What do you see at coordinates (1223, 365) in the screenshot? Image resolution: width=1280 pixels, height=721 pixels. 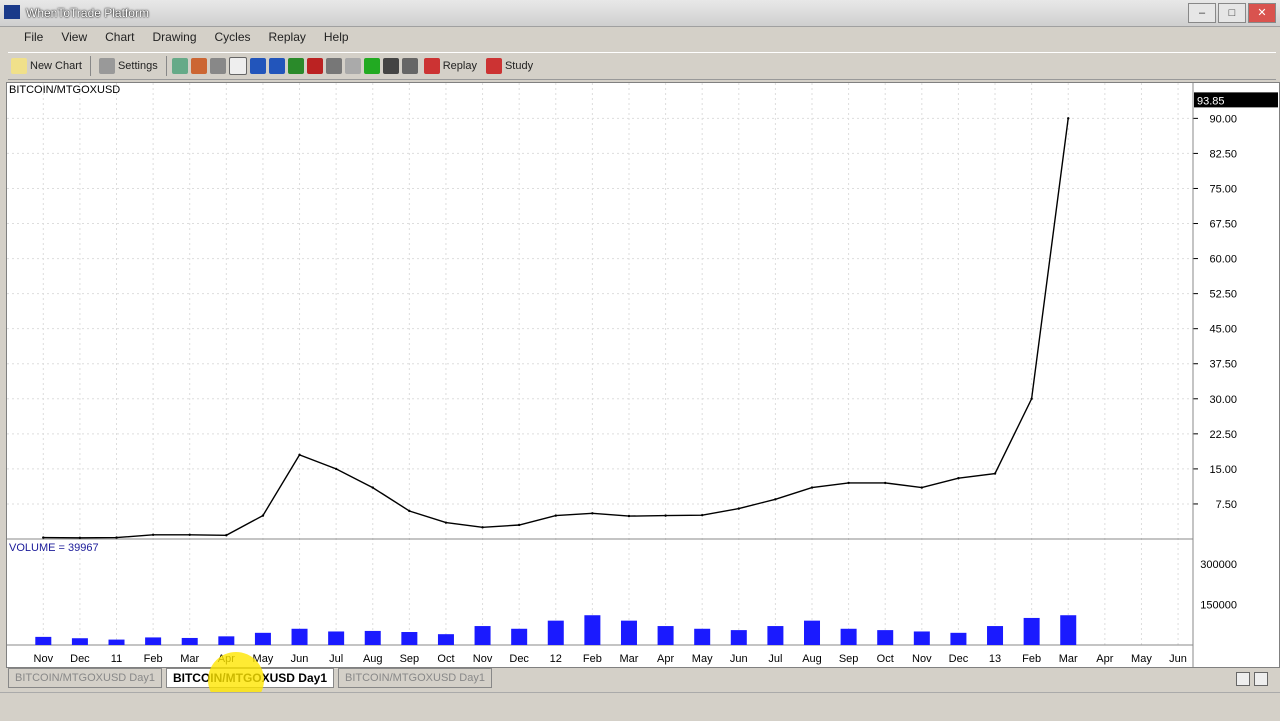 I see `y-tick-label: 37.50` at bounding box center [1223, 365].